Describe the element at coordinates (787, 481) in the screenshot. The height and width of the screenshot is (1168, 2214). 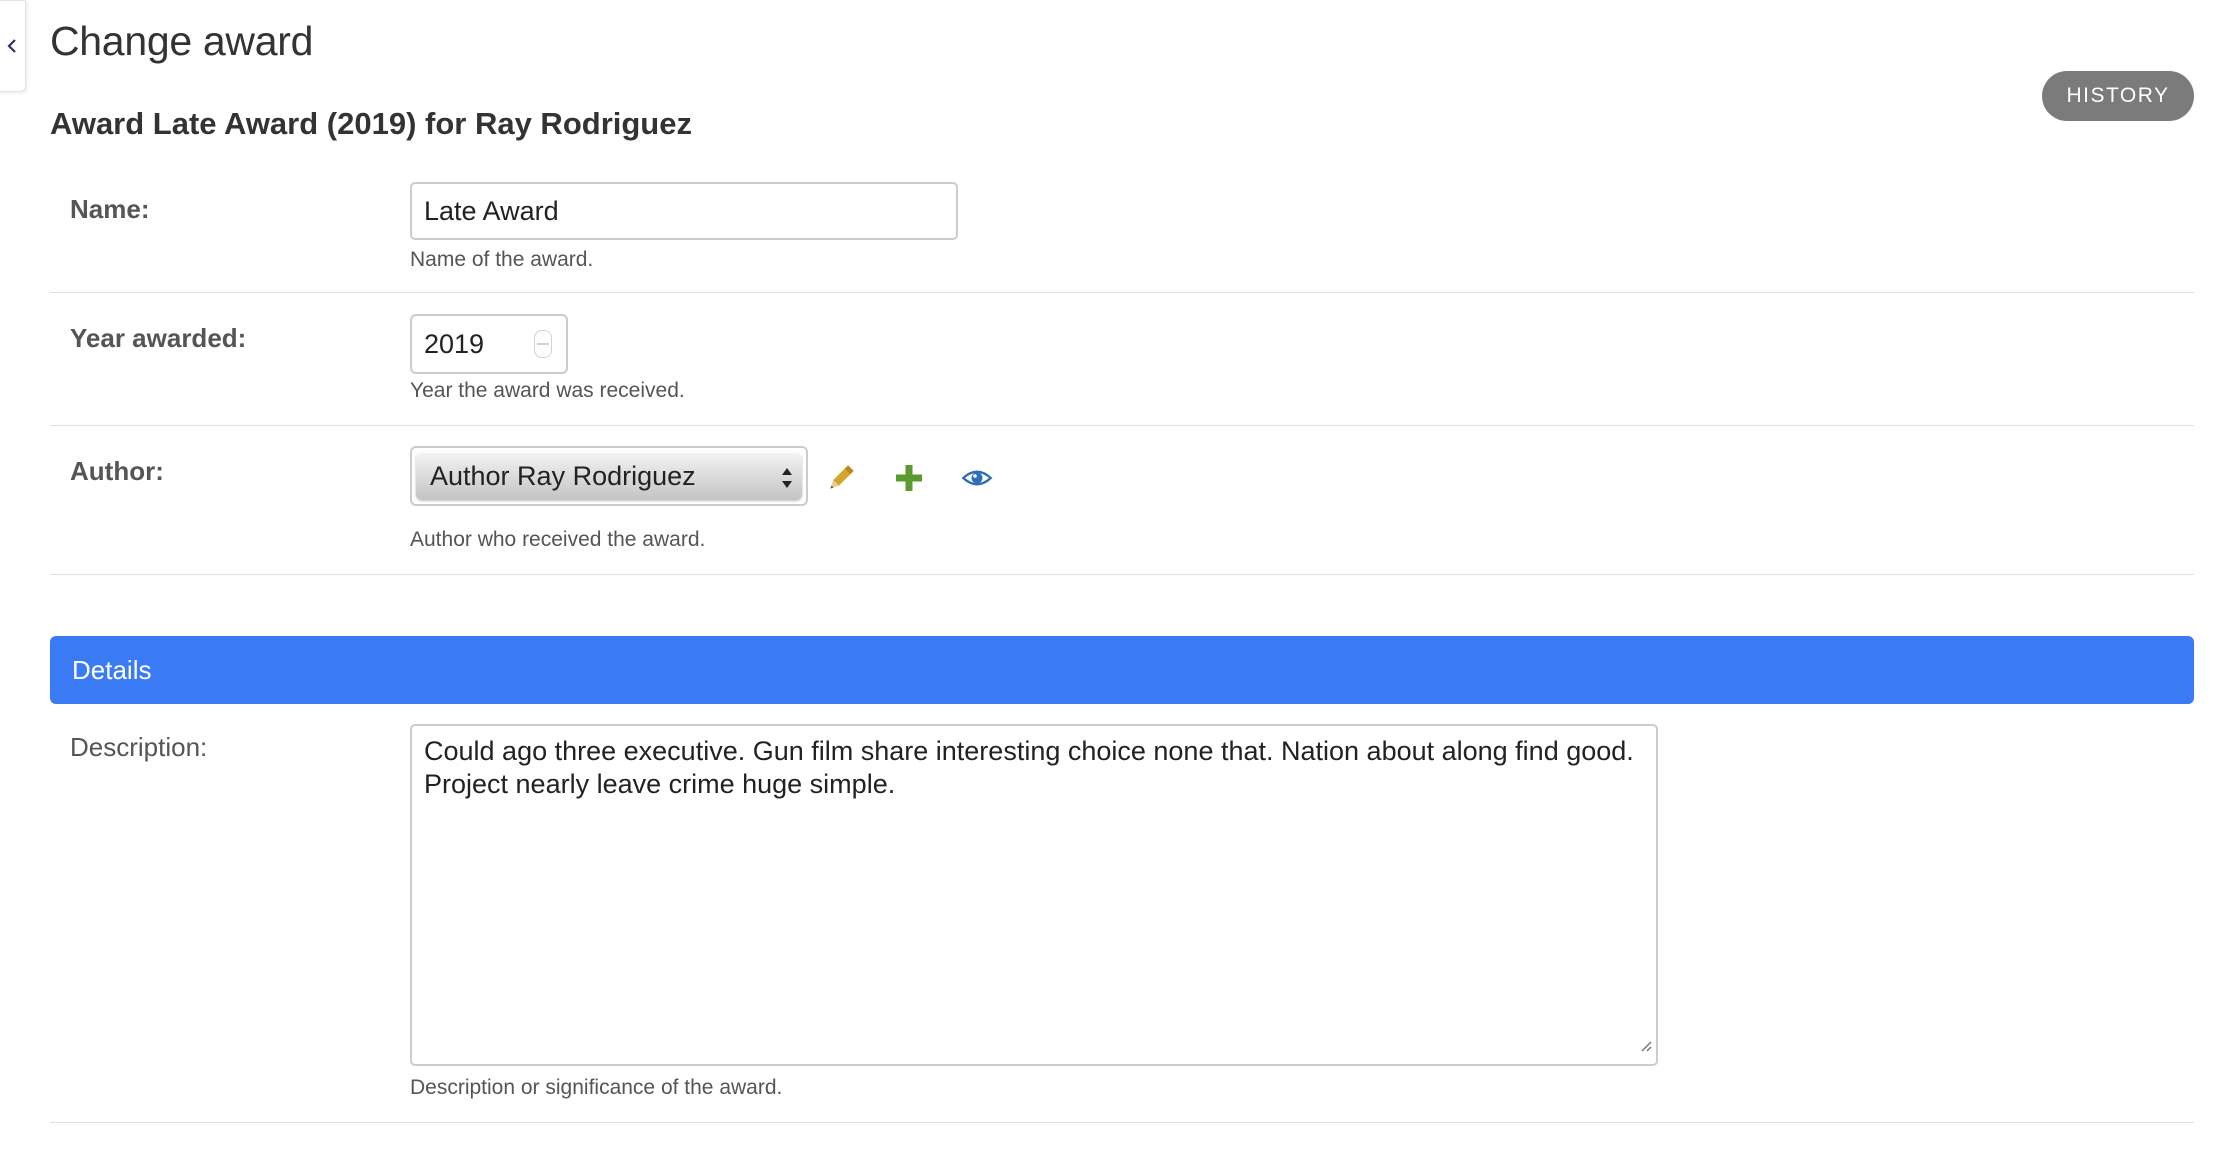
I see `select-arrows-icon` at that location.